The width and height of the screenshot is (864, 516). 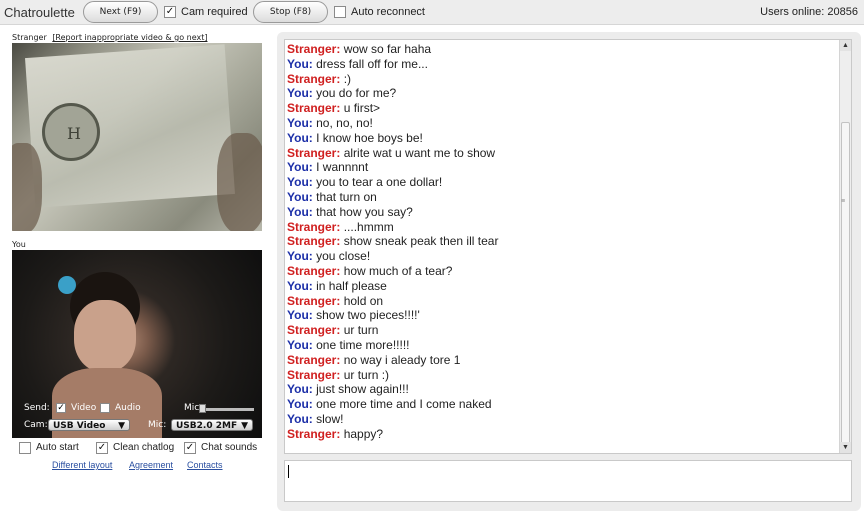 What do you see at coordinates (402, 359) in the screenshot?
I see `message-text: no way i aleady tore 1` at bounding box center [402, 359].